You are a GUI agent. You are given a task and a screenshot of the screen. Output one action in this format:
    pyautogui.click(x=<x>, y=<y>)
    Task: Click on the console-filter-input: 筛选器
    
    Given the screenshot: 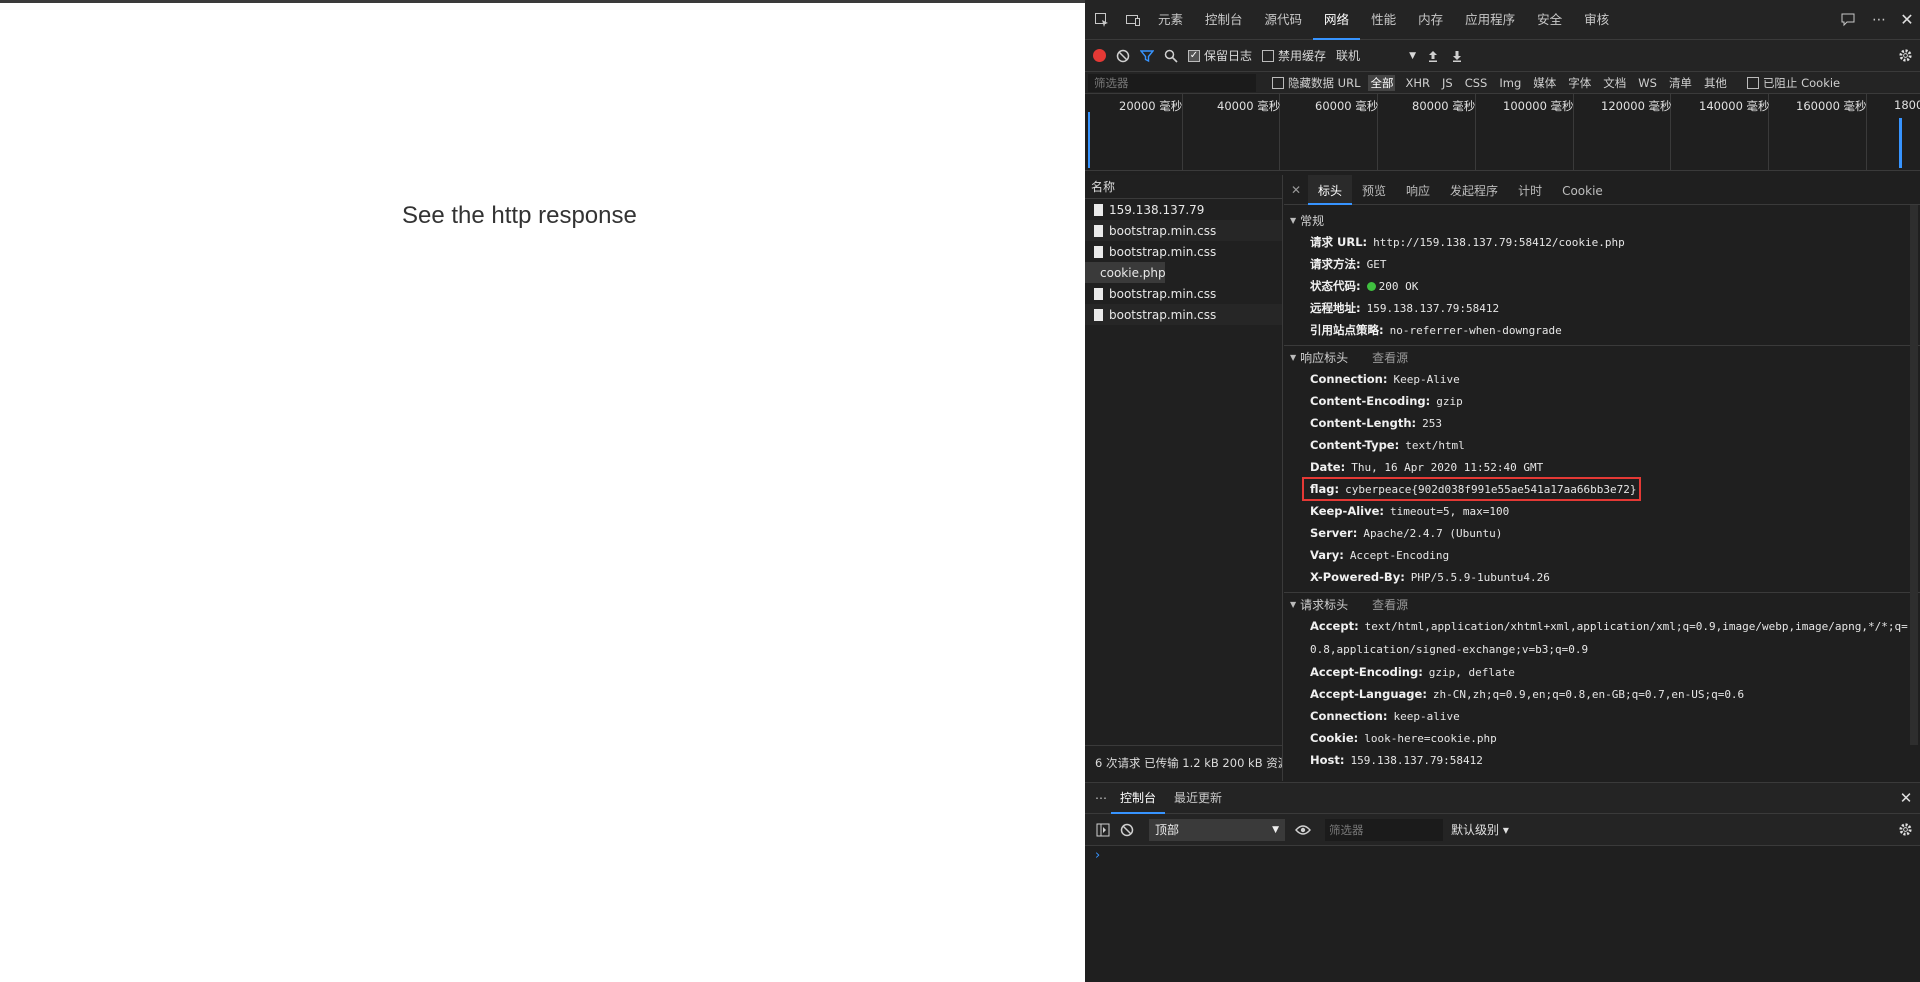 What is the action you would take?
    pyautogui.click(x=1384, y=829)
    